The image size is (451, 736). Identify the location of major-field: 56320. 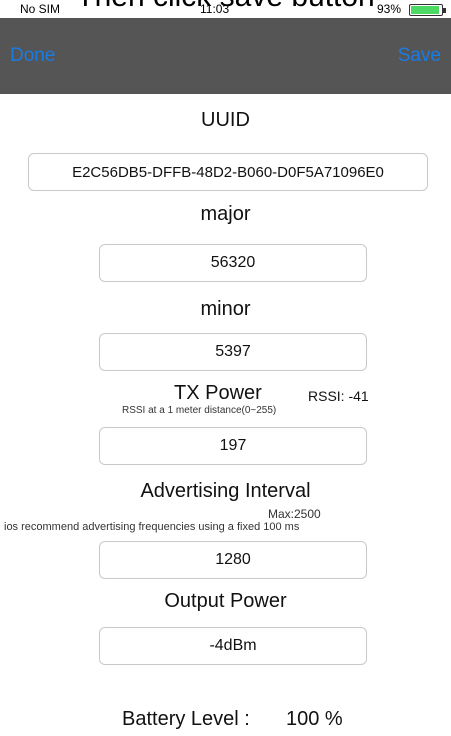
(233, 263).